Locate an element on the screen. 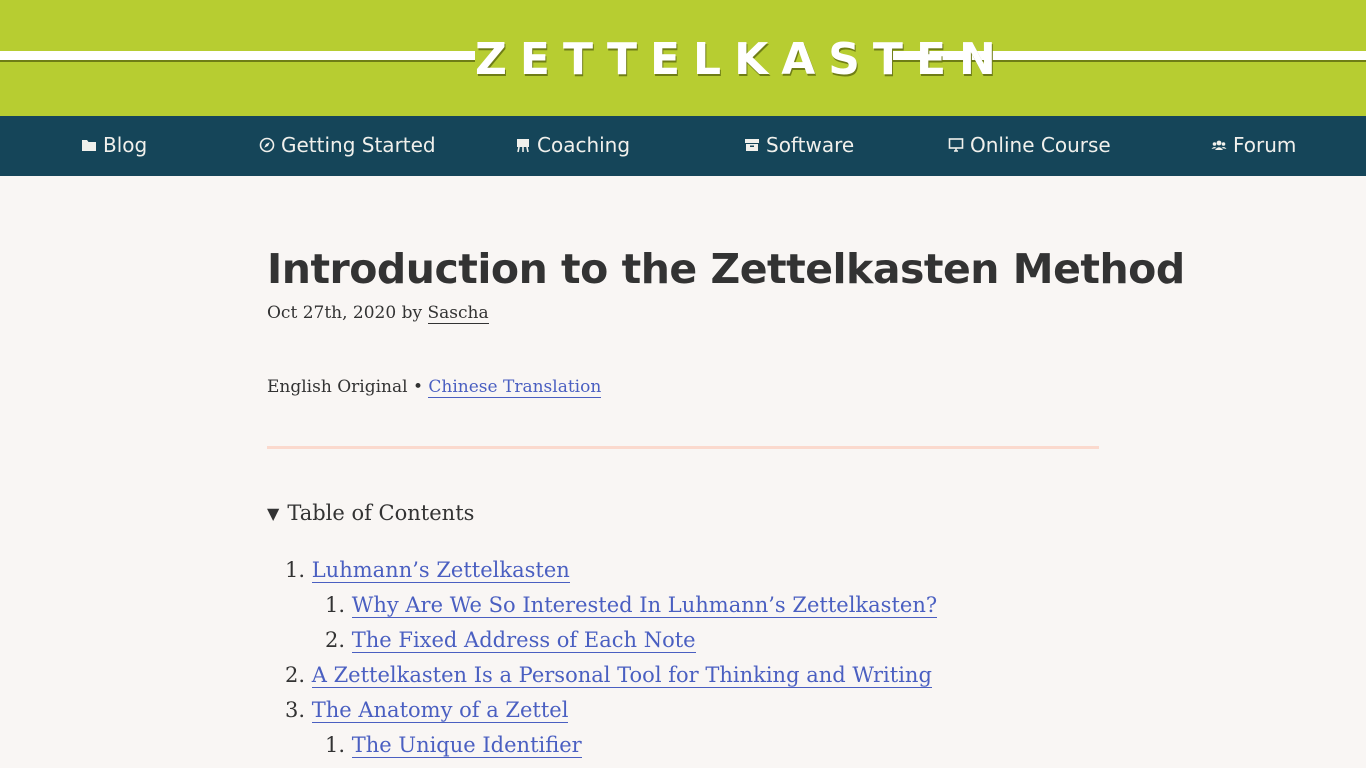 The height and width of the screenshot is (768, 1366). easel-icon is located at coordinates (523, 145).